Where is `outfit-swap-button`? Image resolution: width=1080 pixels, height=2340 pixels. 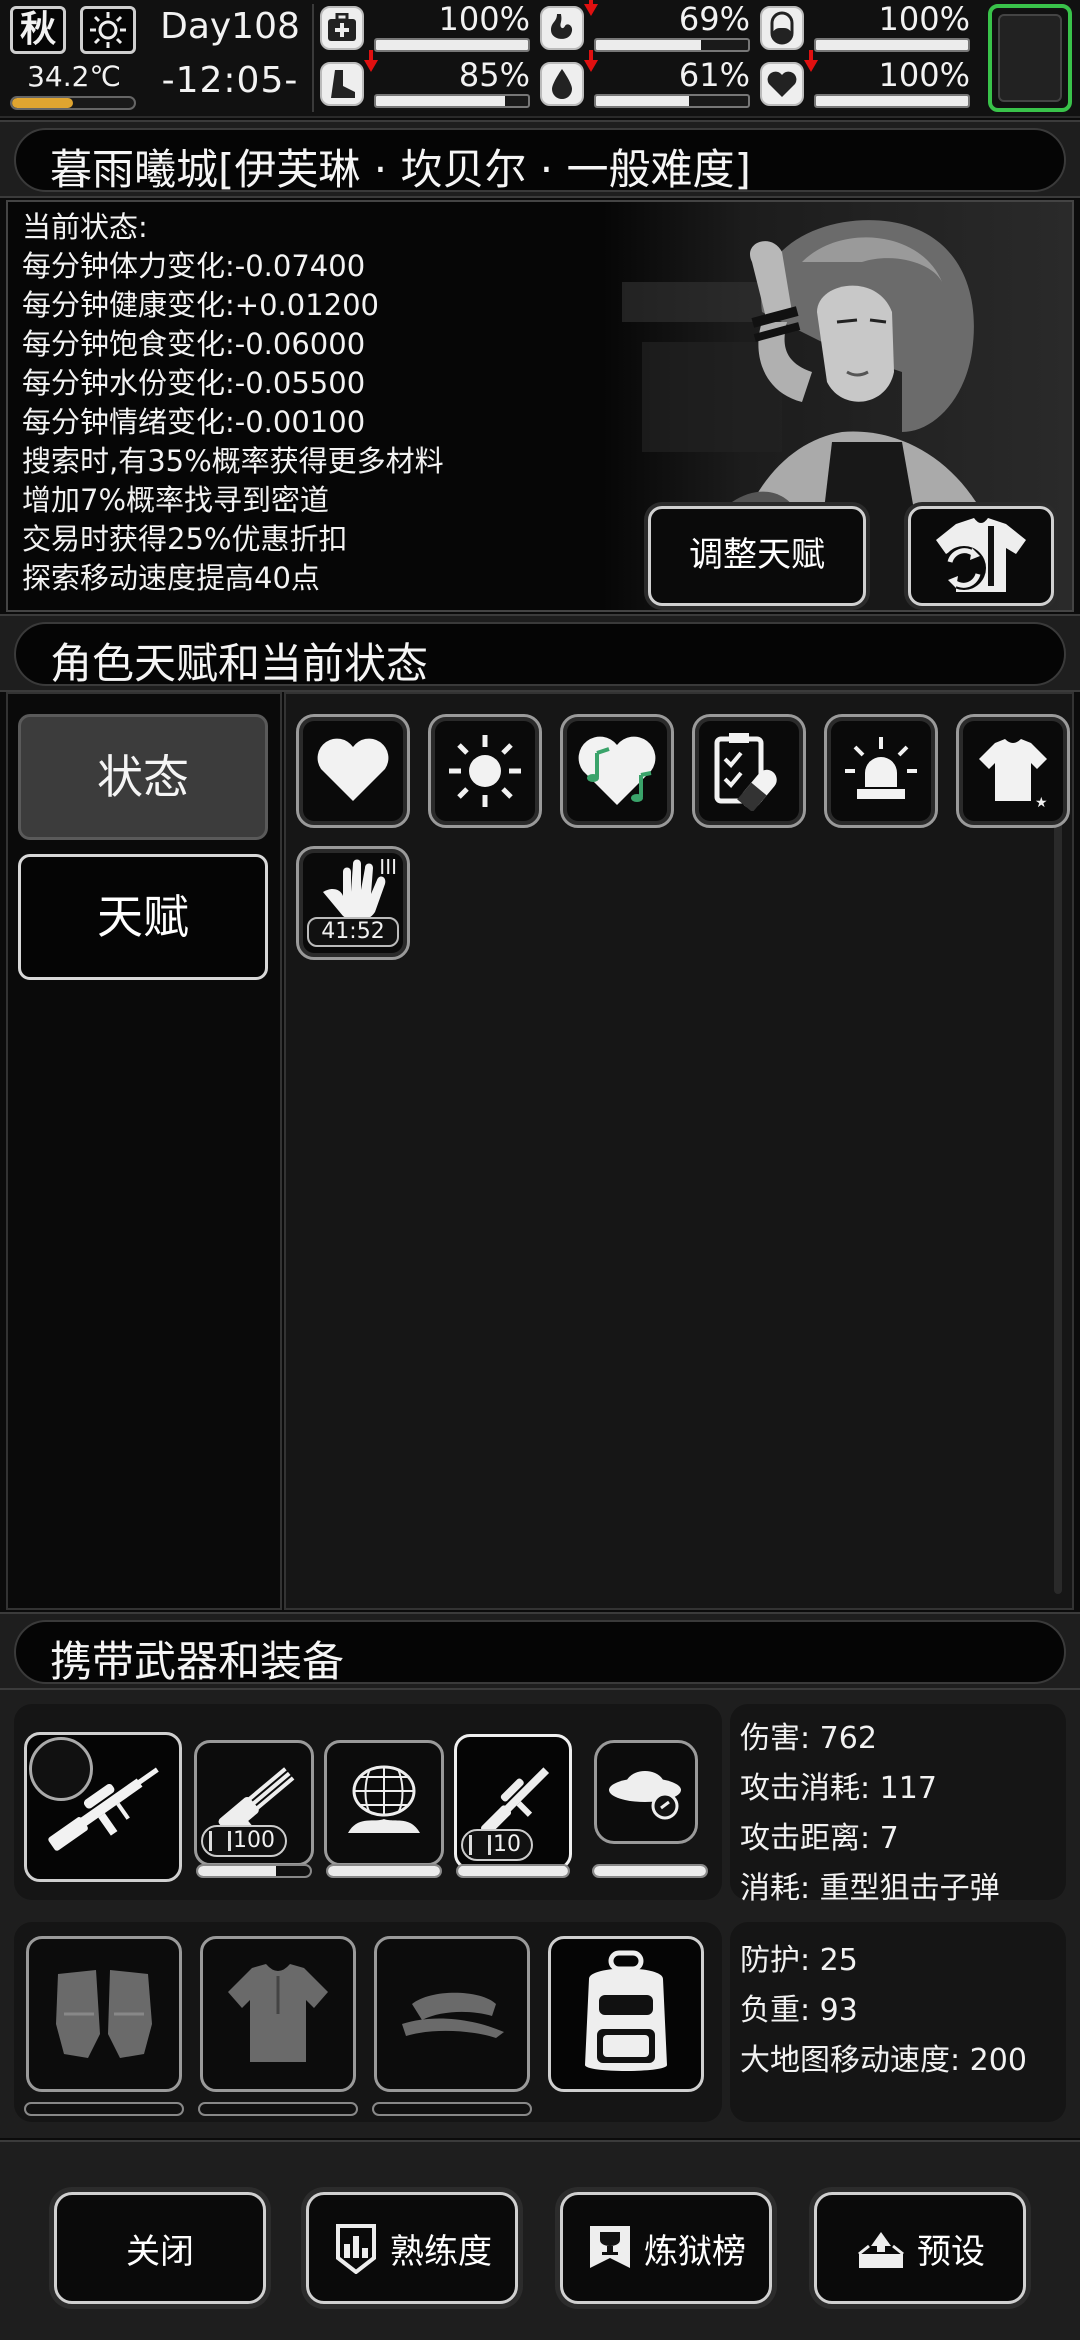
outfit-swap-button is located at coordinates (981, 556).